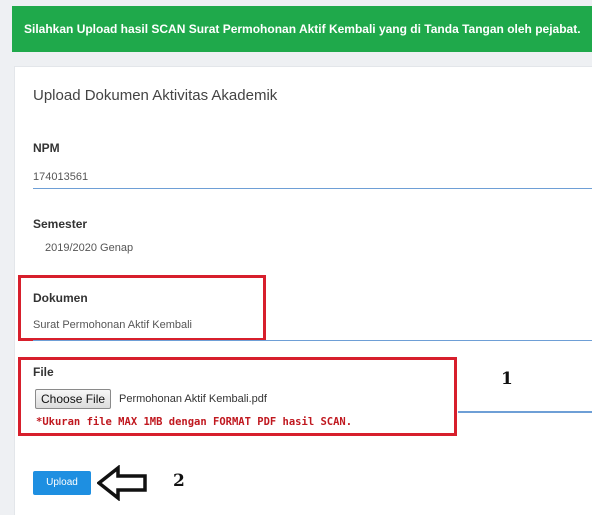 Image resolution: width=592 pixels, height=515 pixels. I want to click on npm-underline, so click(312, 188).